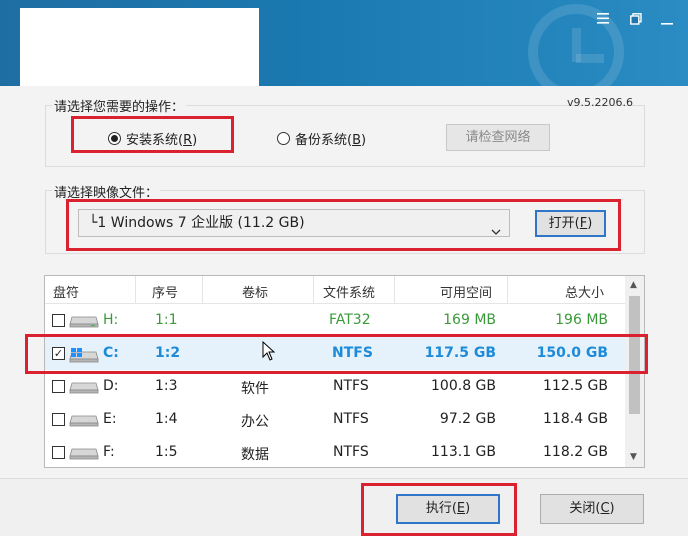 The height and width of the screenshot is (536, 688). What do you see at coordinates (633, 285) in the screenshot?
I see `scroll-up-icon: ▲` at bounding box center [633, 285].